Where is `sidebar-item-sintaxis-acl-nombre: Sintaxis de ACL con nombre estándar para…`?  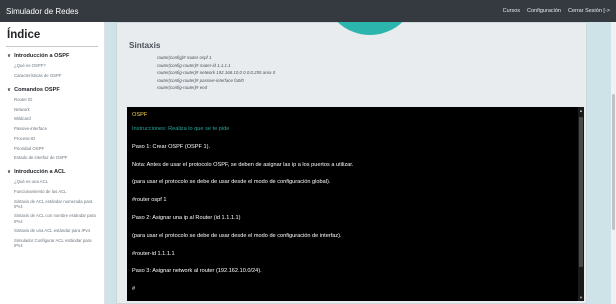 sidebar-item-sintaxis-acl-nombre: Sintaxis de ACL con nombre estándar para… is located at coordinates (56, 218).